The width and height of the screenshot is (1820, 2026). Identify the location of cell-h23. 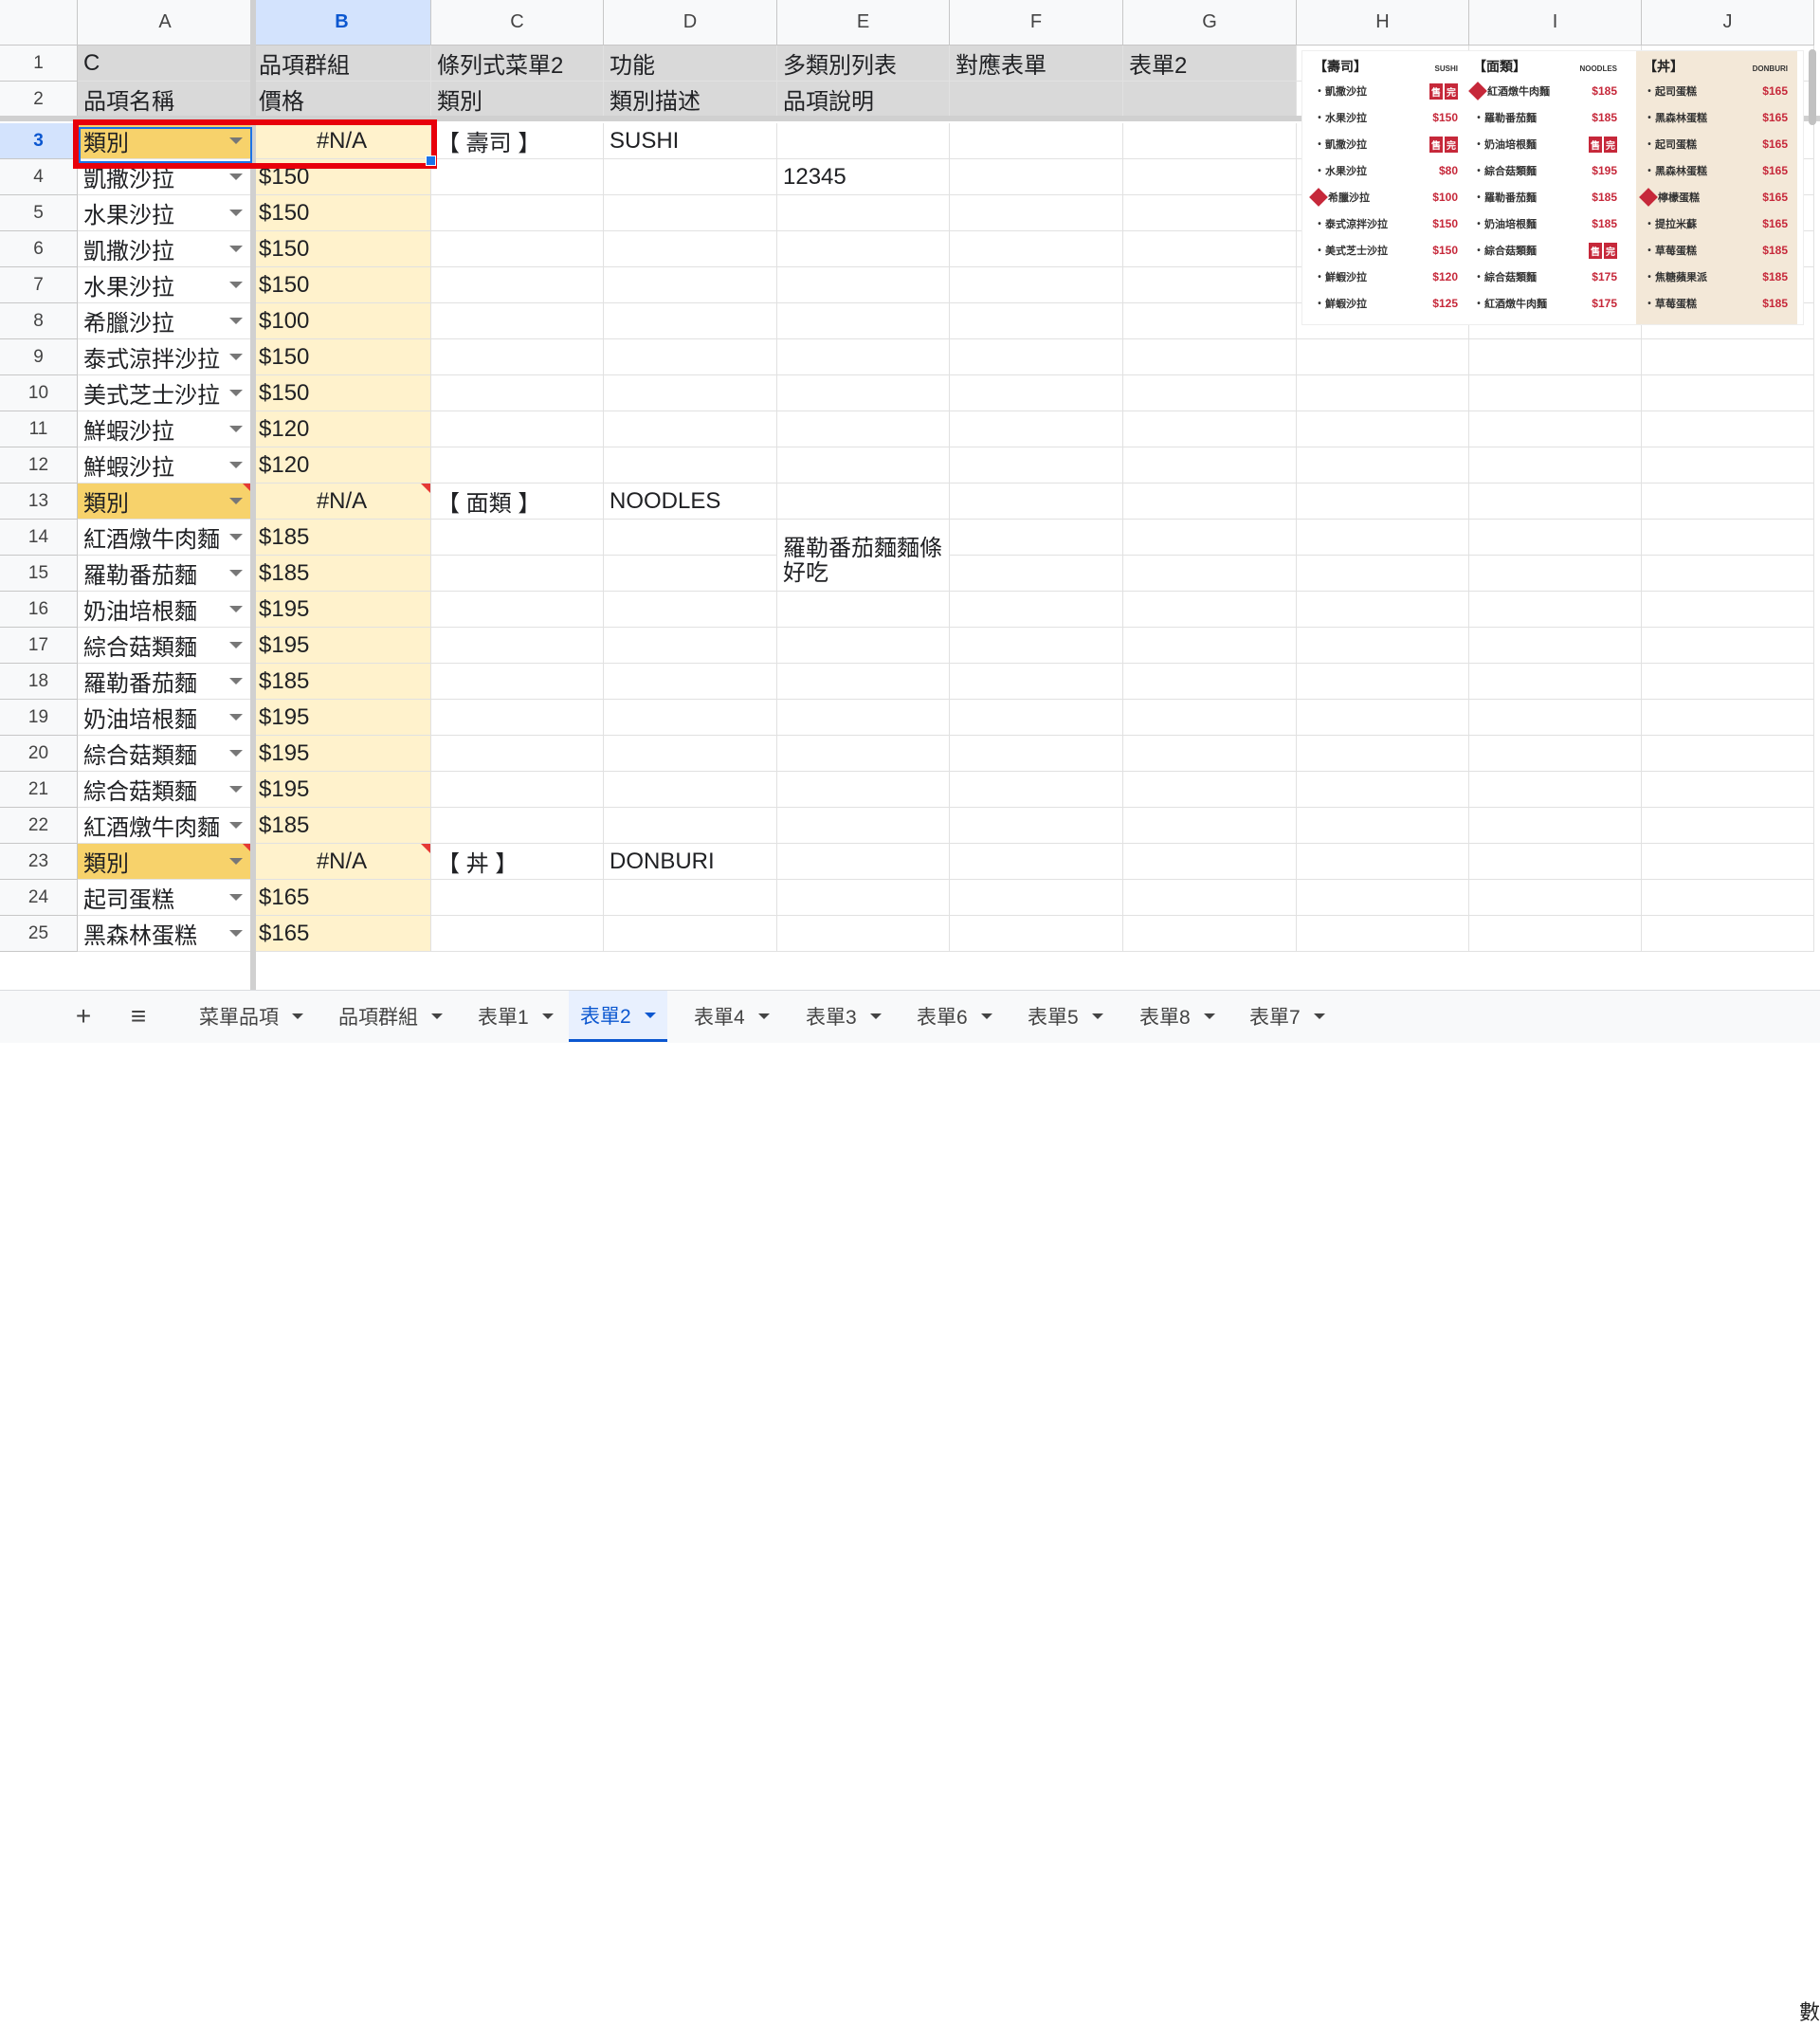
(1383, 862).